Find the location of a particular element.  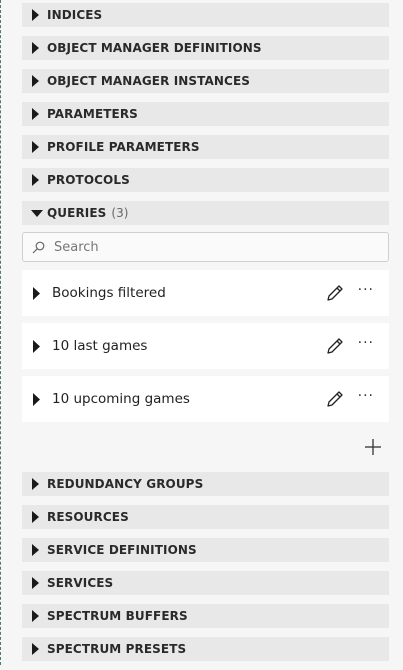

section-parameters: PARAMETERS is located at coordinates (205, 114).